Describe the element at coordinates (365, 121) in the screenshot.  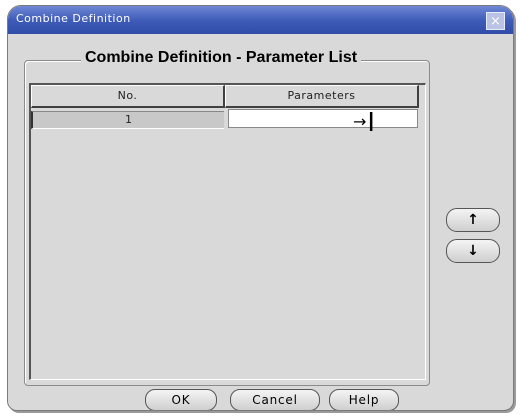
I see `tab-cursor-icon: →┃` at that location.